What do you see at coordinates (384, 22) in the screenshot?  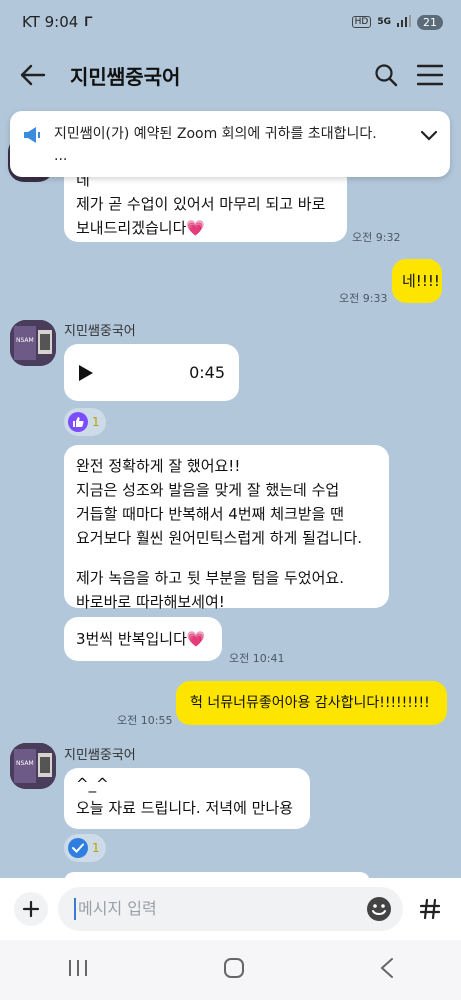 I see `network-icon: 5G` at bounding box center [384, 22].